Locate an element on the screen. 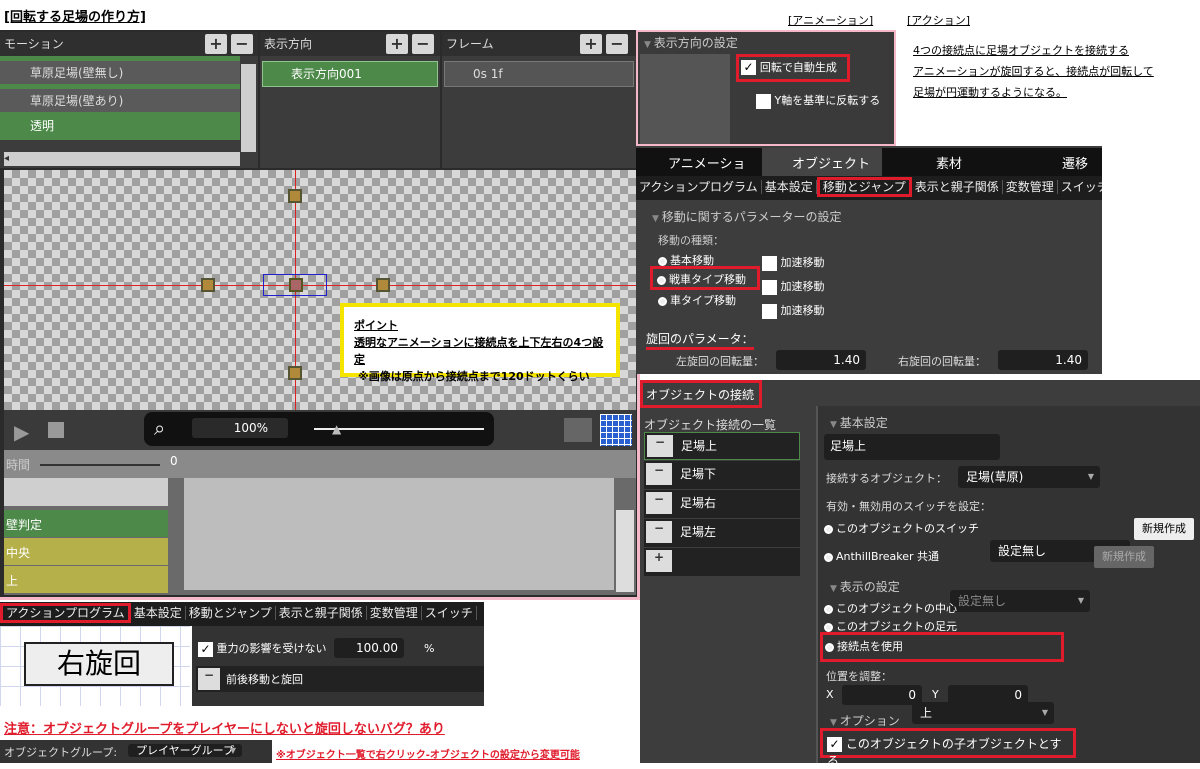  direction-item: 表示方向001 is located at coordinates (350, 74).